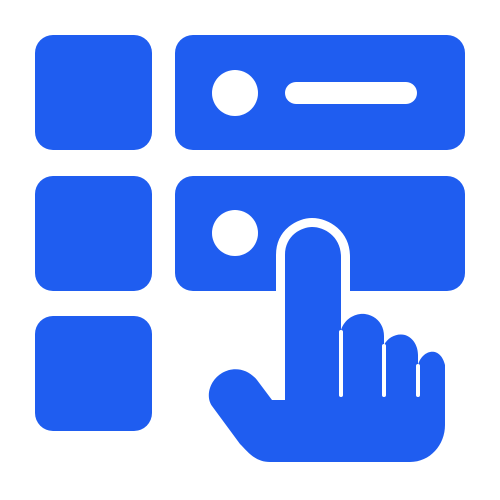 The image size is (500, 500). Describe the element at coordinates (235, 93) in the screenshot. I see `list-row-1-dot` at that location.